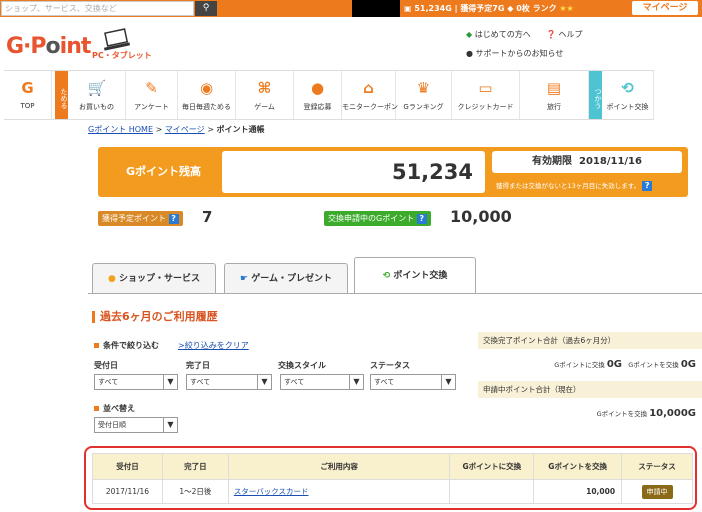  What do you see at coordinates (566, 8) in the screenshot?
I see `star-icon: ★★` at bounding box center [566, 8].